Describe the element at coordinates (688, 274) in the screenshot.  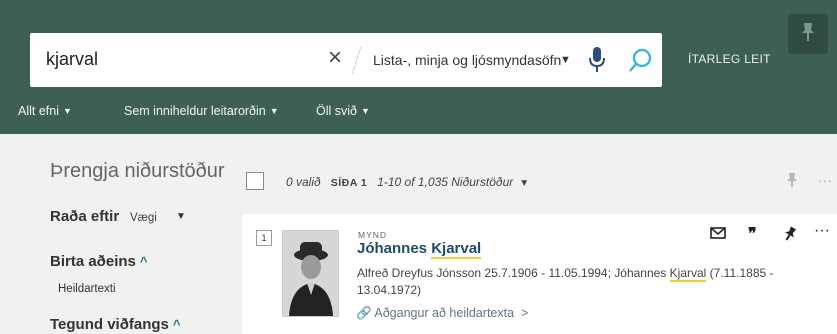
I see `desc-highlight: Kjarval` at that location.